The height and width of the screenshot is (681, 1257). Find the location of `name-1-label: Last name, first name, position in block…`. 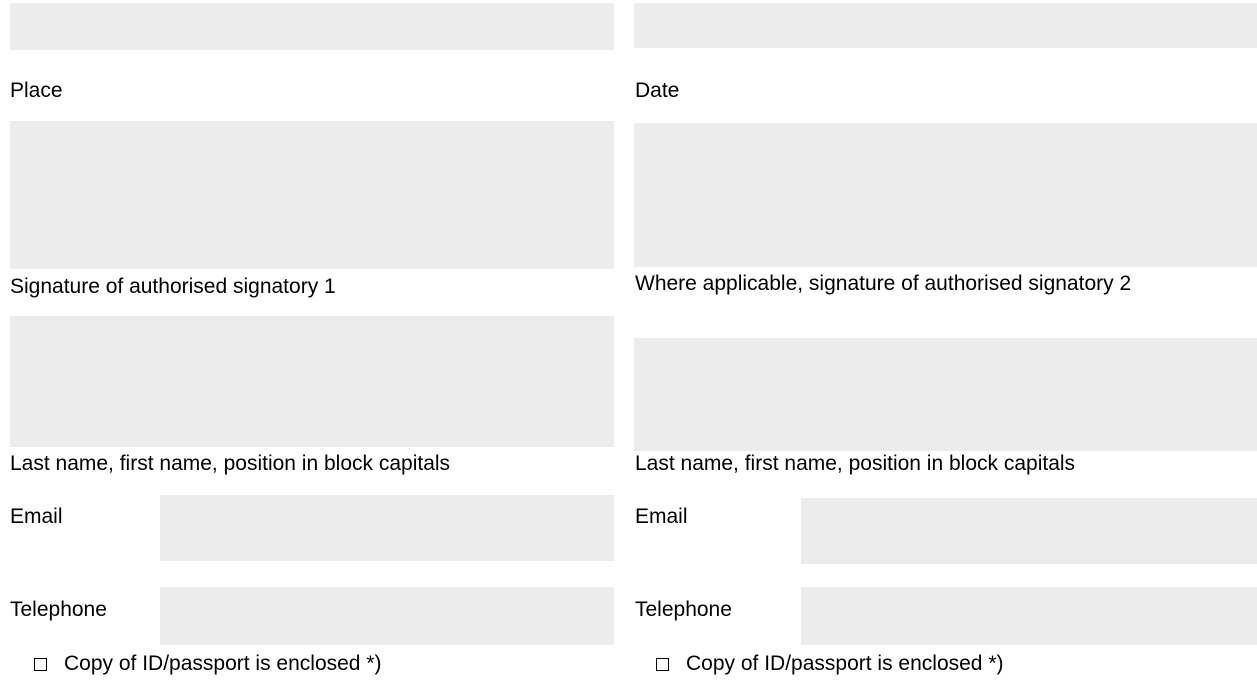

name-1-label: Last name, first name, position in block… is located at coordinates (230, 463).